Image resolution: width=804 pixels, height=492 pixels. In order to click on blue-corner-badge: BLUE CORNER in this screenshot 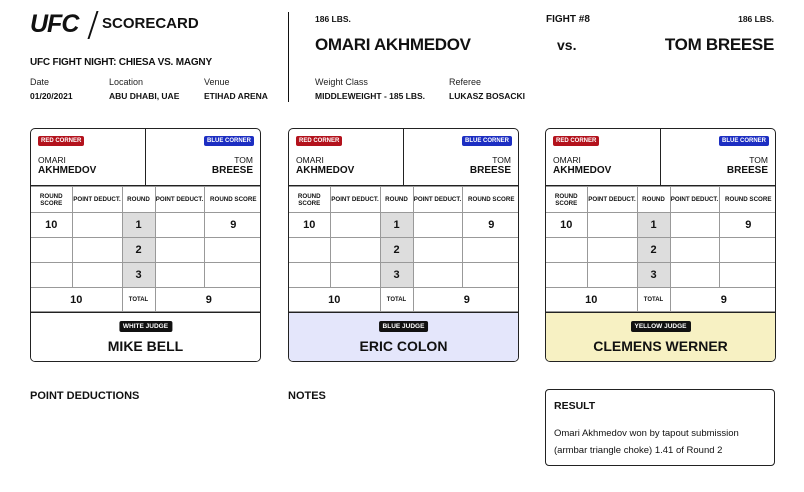, I will do `click(228, 141)`.